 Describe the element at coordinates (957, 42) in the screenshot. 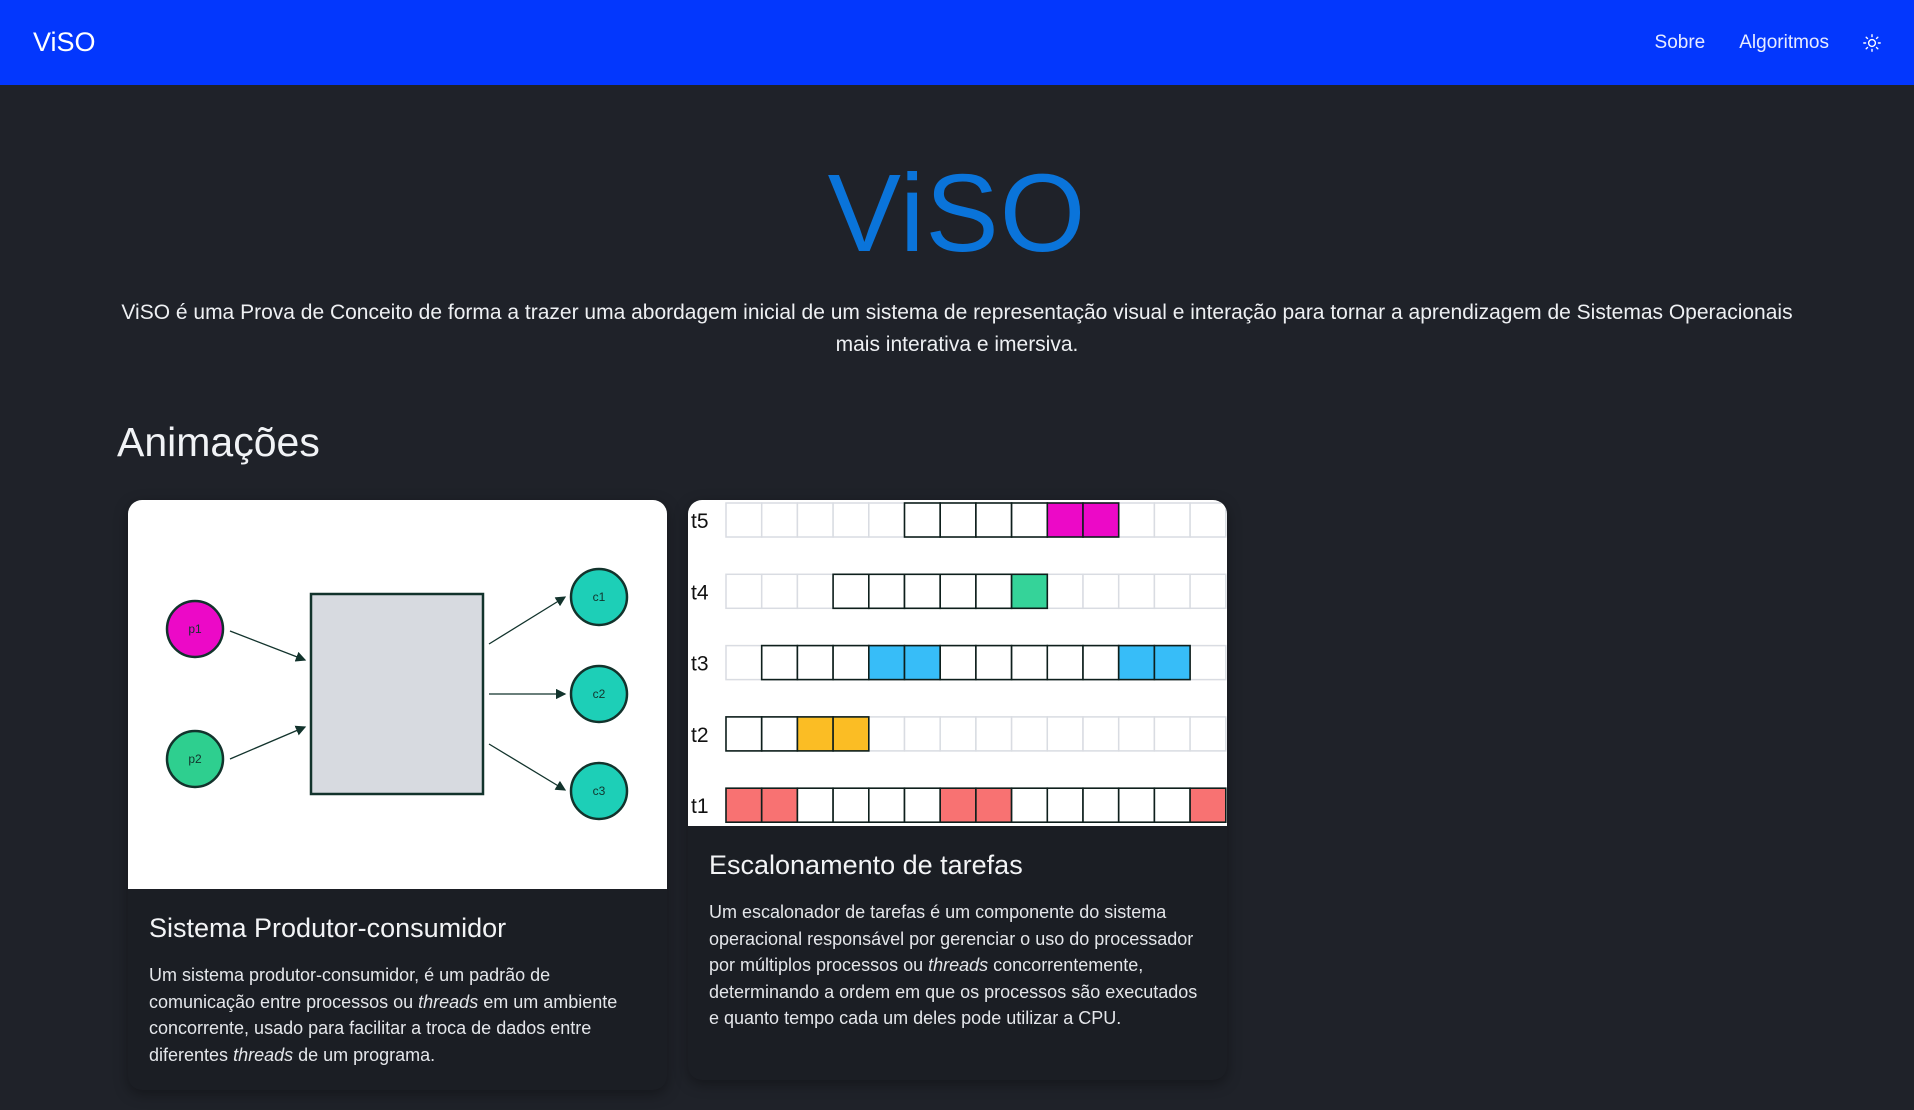

I see `navbar: ViSO Sobre Algoritmos` at that location.